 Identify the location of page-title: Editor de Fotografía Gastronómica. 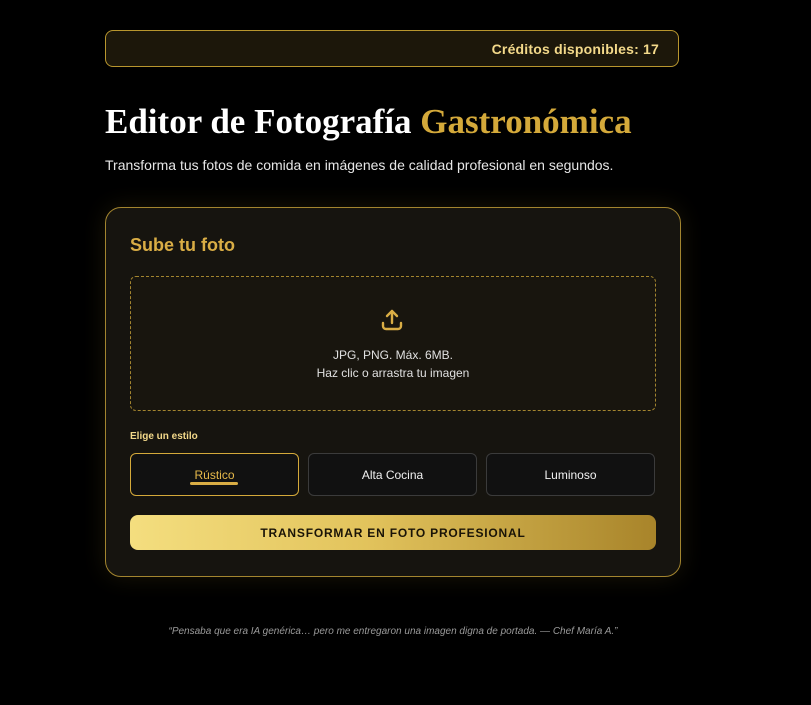
(368, 122).